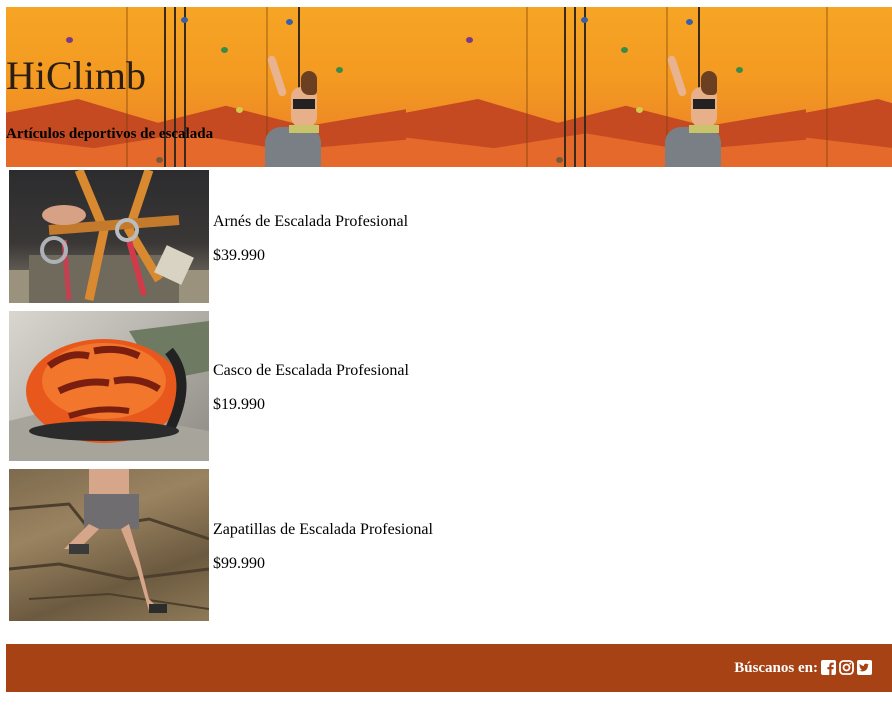 This screenshot has width=892, height=705. I want to click on facebook-icon, so click(828, 667).